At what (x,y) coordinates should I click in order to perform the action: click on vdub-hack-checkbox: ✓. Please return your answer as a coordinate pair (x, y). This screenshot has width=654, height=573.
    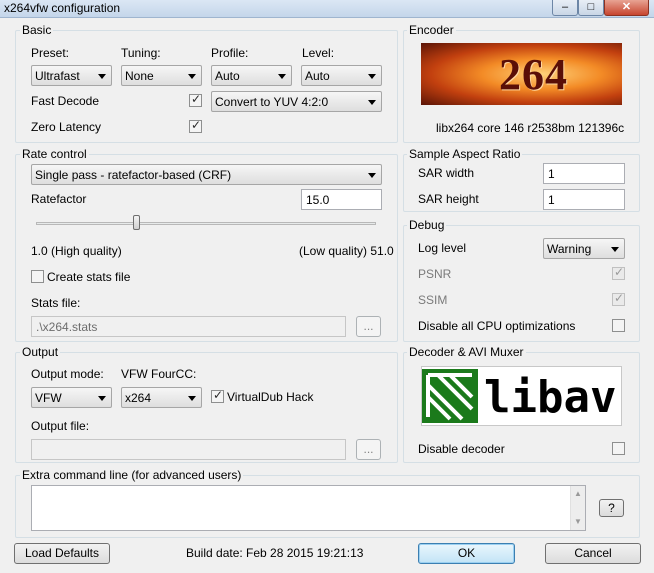
    Looking at the image, I should click on (217, 395).